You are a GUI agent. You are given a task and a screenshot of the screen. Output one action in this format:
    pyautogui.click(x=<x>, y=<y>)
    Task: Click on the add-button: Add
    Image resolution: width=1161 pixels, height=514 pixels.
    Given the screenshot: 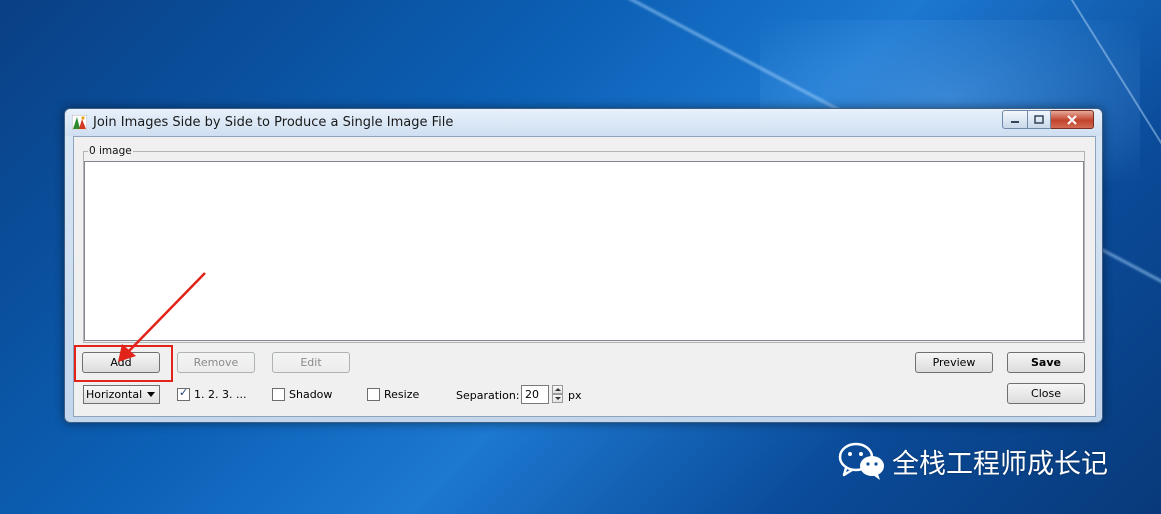 What is the action you would take?
    pyautogui.click(x=121, y=362)
    